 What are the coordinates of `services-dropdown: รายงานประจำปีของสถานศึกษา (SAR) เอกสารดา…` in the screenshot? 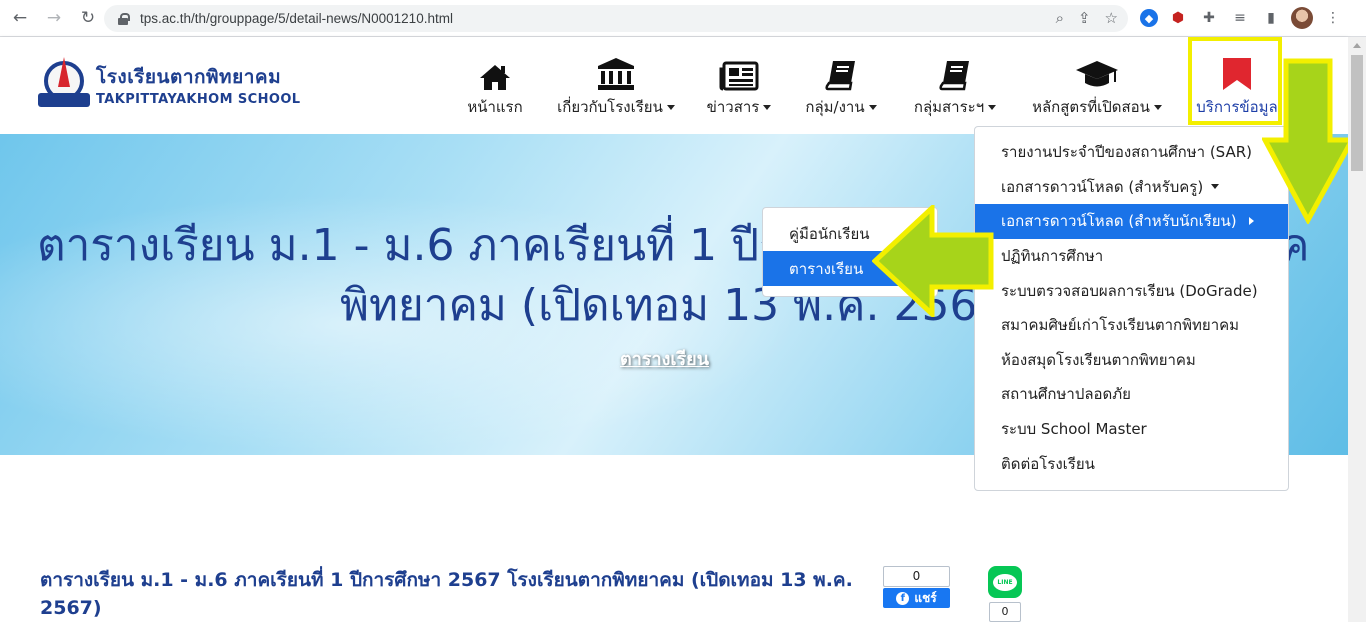 It's located at (1131, 308).